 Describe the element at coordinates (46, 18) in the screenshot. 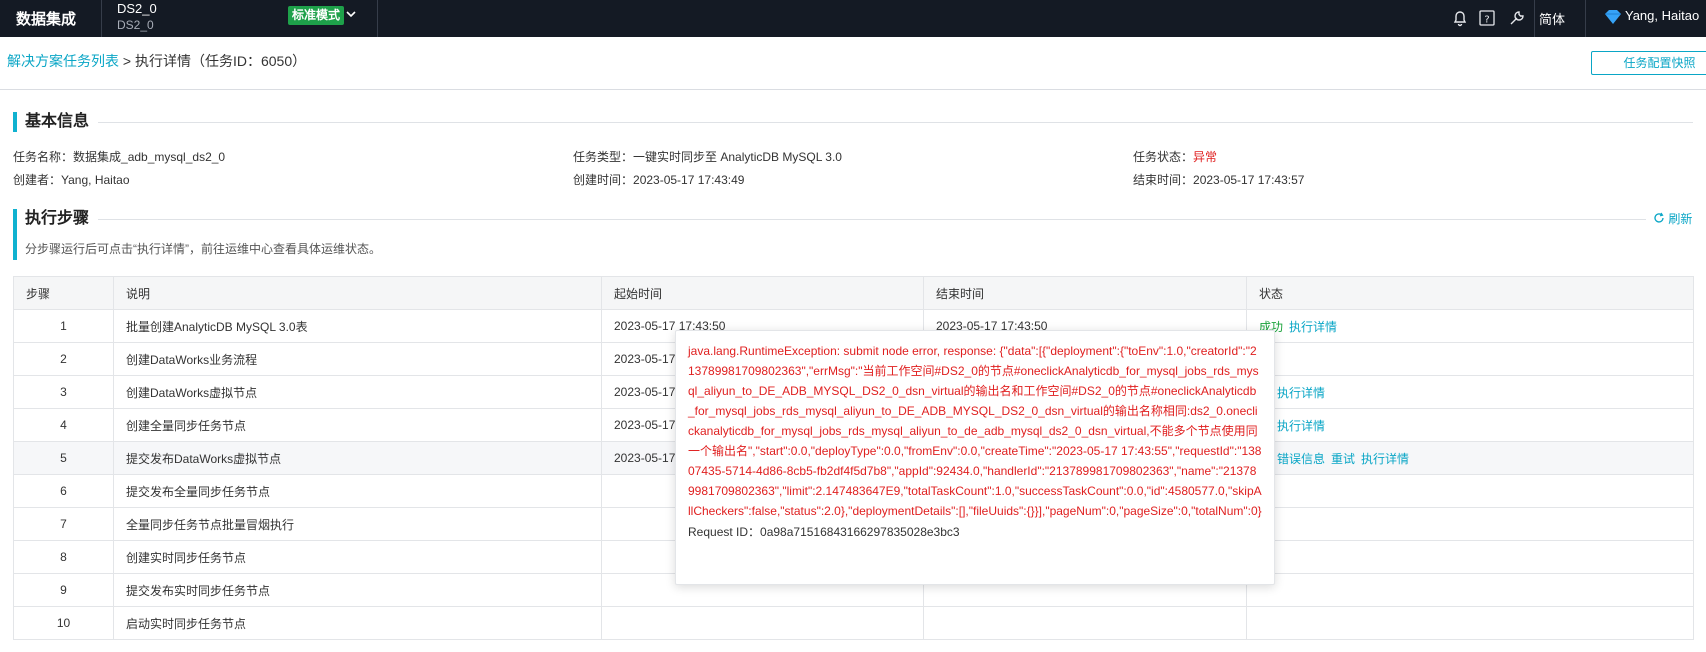

I see `product-title: 数据集成` at that location.